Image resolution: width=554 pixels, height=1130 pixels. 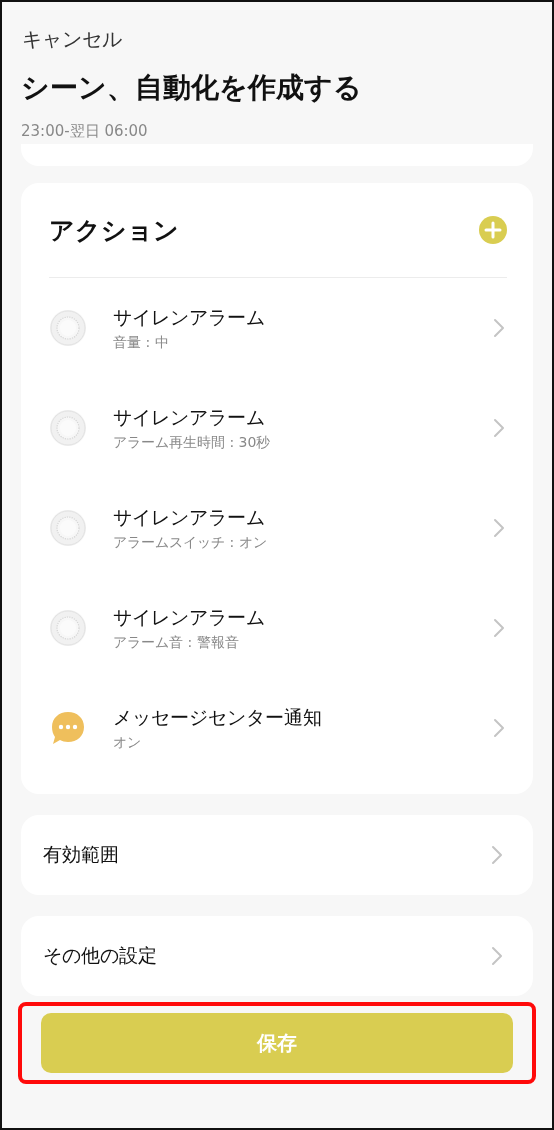 What do you see at coordinates (85, 131) in the screenshot?
I see `schedule-text: 23:00-翌日 06:00` at bounding box center [85, 131].